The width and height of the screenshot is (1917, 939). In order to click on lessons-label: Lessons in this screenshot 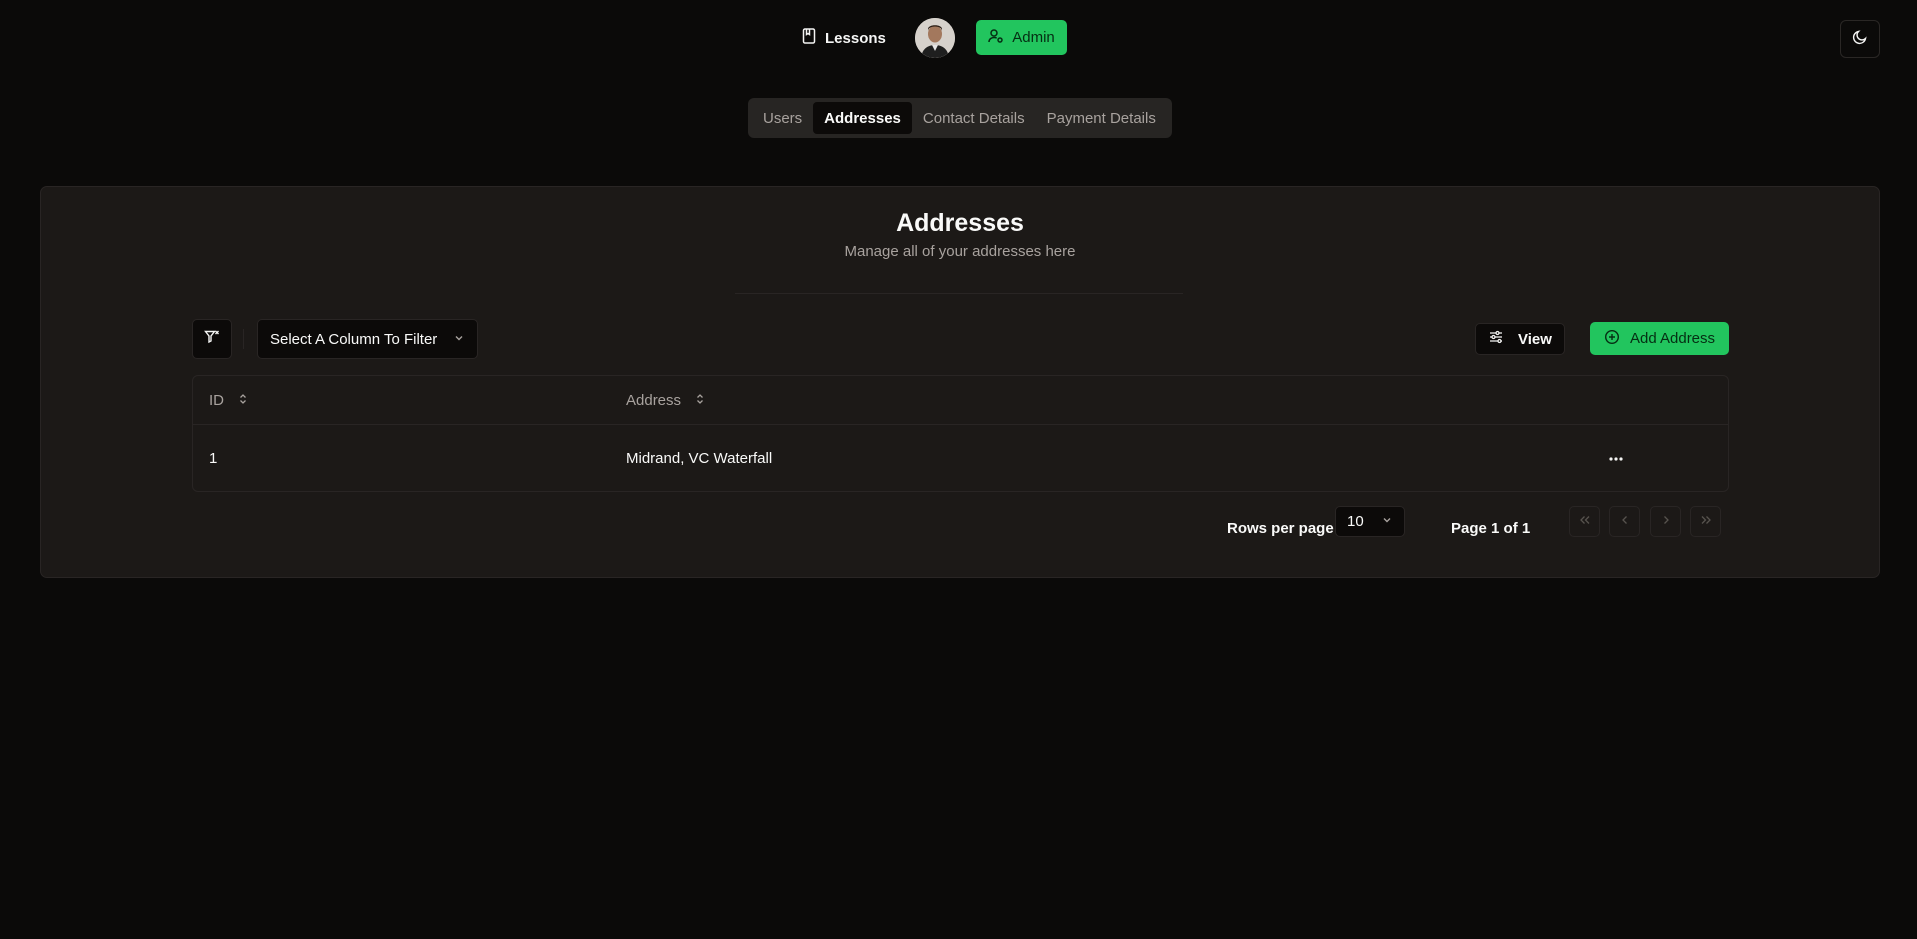, I will do `click(855, 38)`.